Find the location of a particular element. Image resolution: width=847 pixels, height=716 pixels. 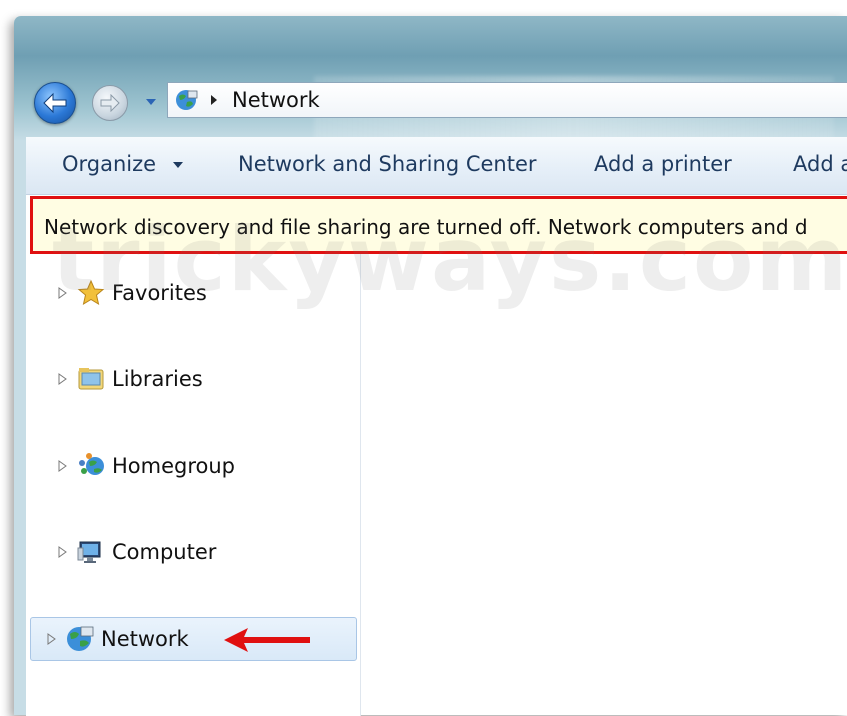

library-icon is located at coordinates (91, 379).